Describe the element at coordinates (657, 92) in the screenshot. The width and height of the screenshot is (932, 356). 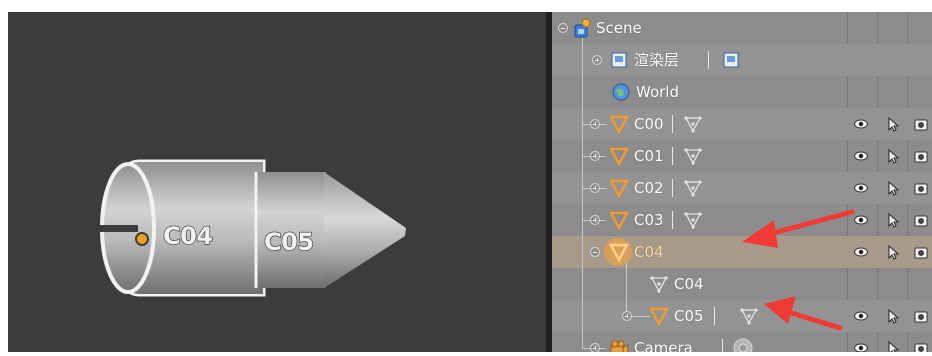
I see `world-label: World` at that location.